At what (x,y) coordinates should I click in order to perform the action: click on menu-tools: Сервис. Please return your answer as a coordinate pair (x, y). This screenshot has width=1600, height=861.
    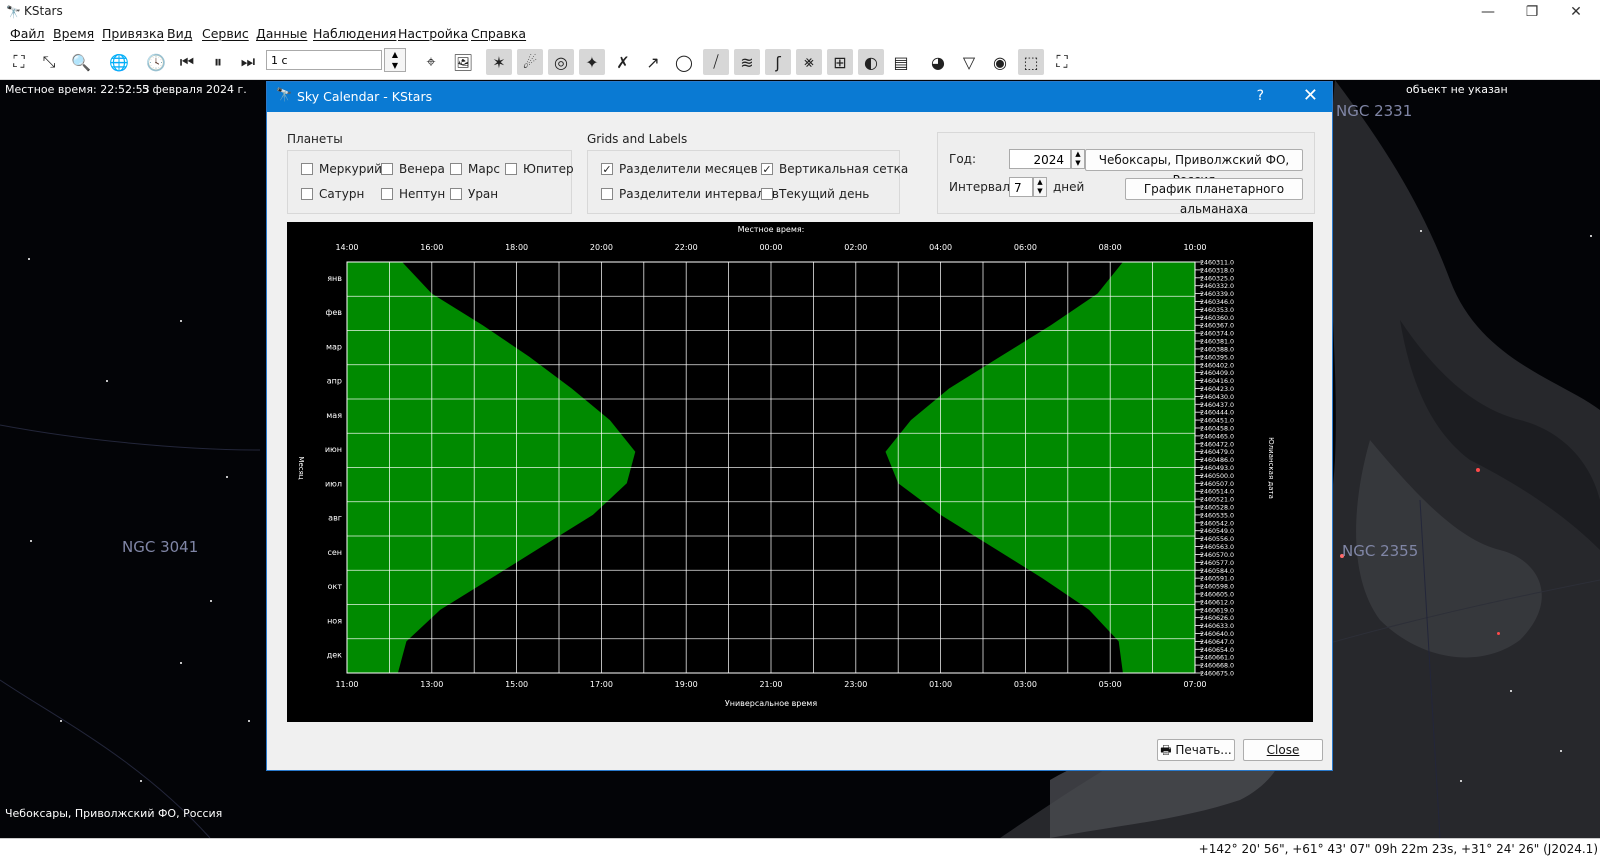
    Looking at the image, I should click on (225, 33).